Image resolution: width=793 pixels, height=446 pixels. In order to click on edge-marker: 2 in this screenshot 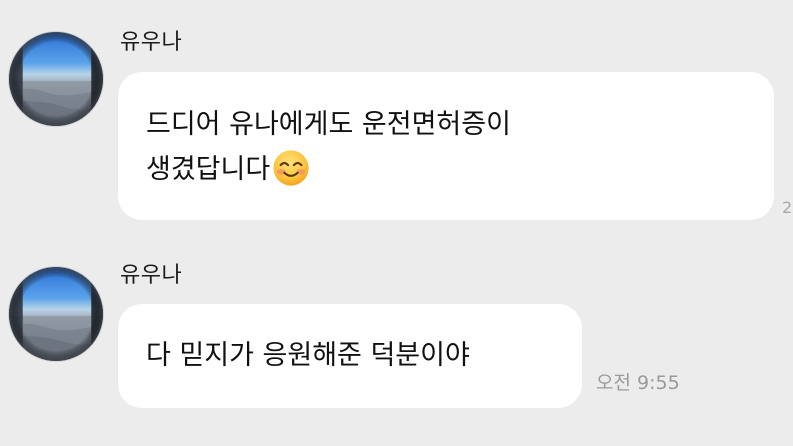, I will do `click(787, 207)`.